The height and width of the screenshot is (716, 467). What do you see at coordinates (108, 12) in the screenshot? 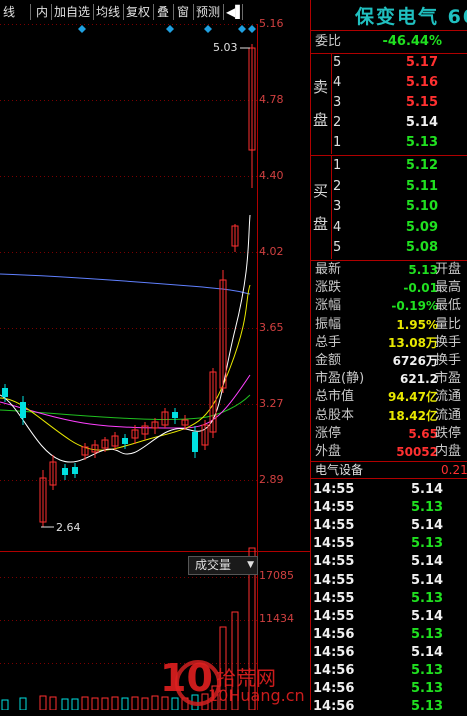
I see `toolbar-ma-button: 均线` at bounding box center [108, 12].